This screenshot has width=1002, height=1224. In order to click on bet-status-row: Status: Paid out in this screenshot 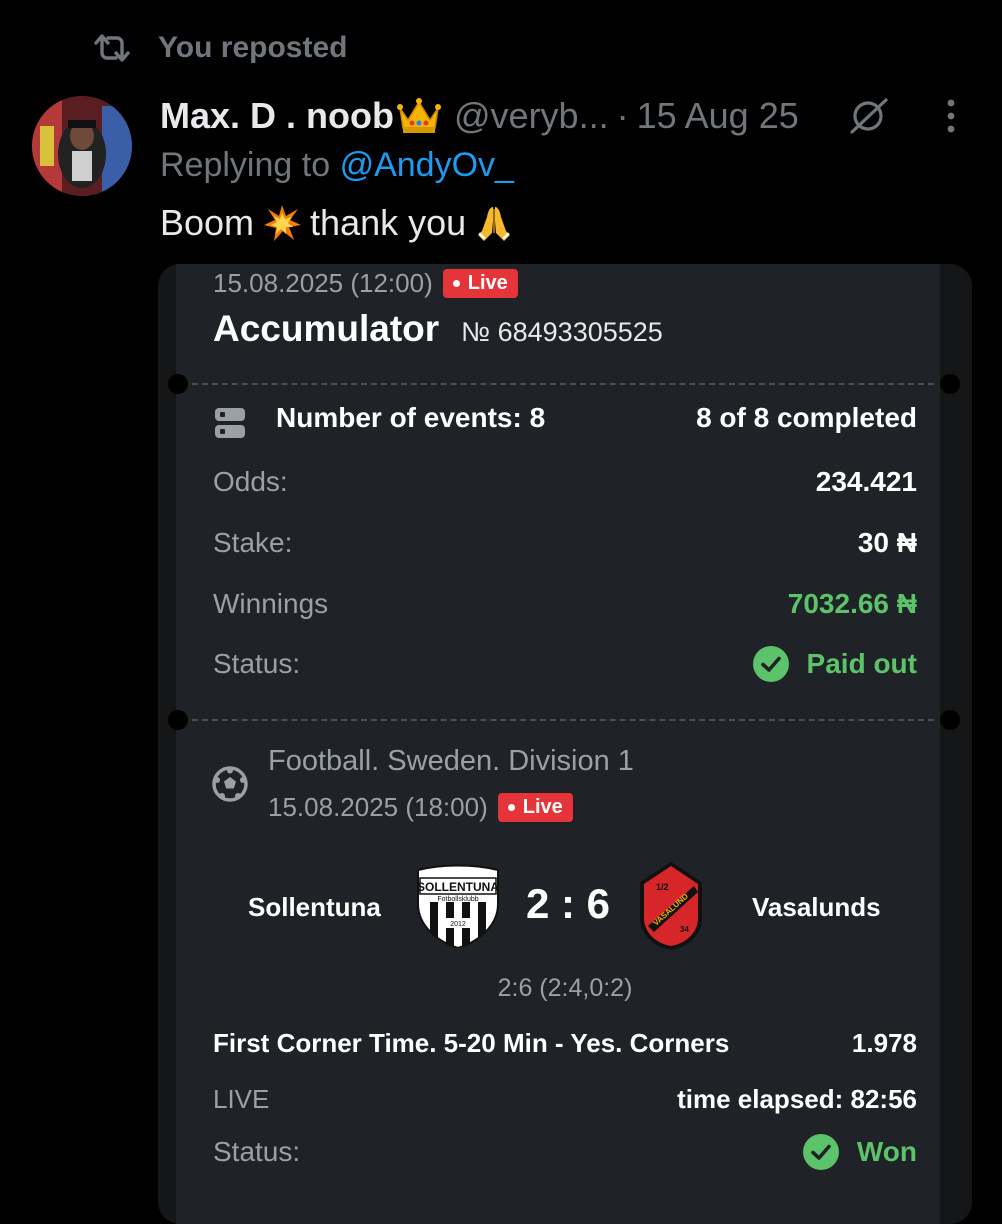, I will do `click(565, 664)`.